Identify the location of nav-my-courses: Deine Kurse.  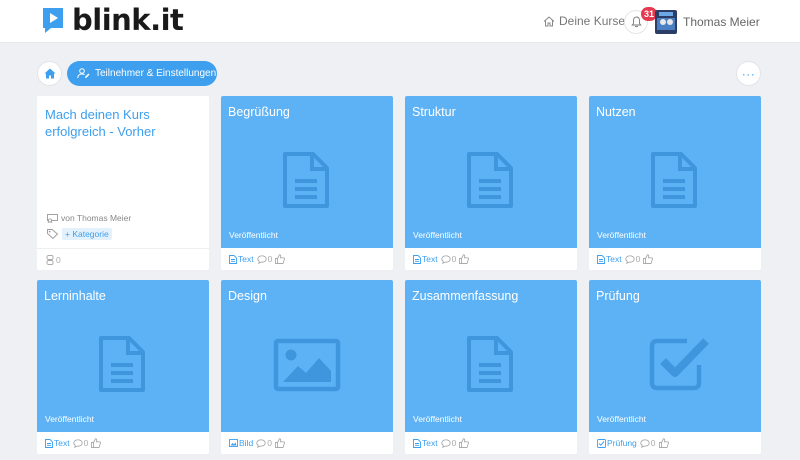
(584, 21).